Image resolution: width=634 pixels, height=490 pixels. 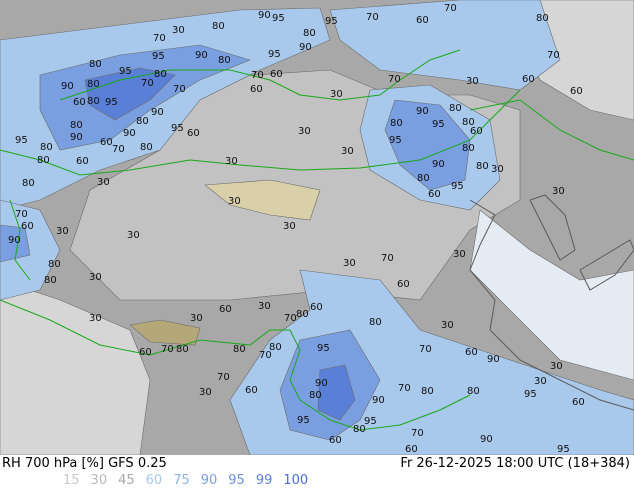 What do you see at coordinates (84, 463) in the screenshot?
I see `map-title: RH 700 hPa [%] GFS 0.25` at bounding box center [84, 463].